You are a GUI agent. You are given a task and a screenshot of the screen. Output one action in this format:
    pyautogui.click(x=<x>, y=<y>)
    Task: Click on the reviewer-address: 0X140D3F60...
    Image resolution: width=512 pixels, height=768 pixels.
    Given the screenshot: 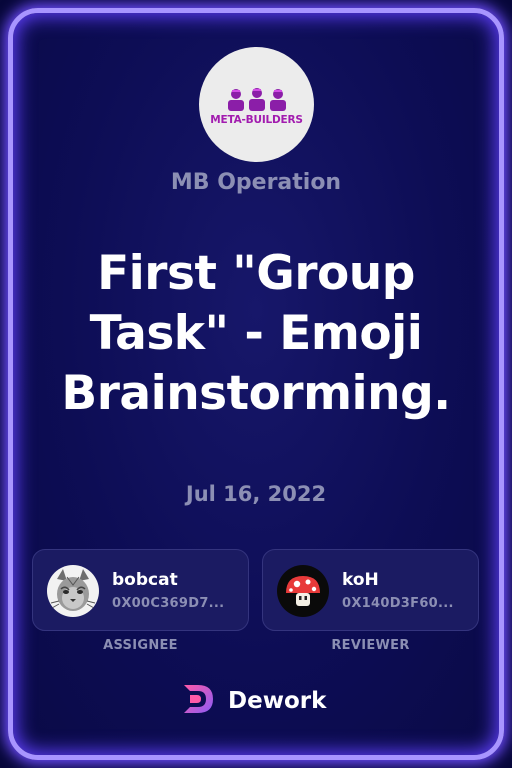 What is the action you would take?
    pyautogui.click(x=398, y=603)
    